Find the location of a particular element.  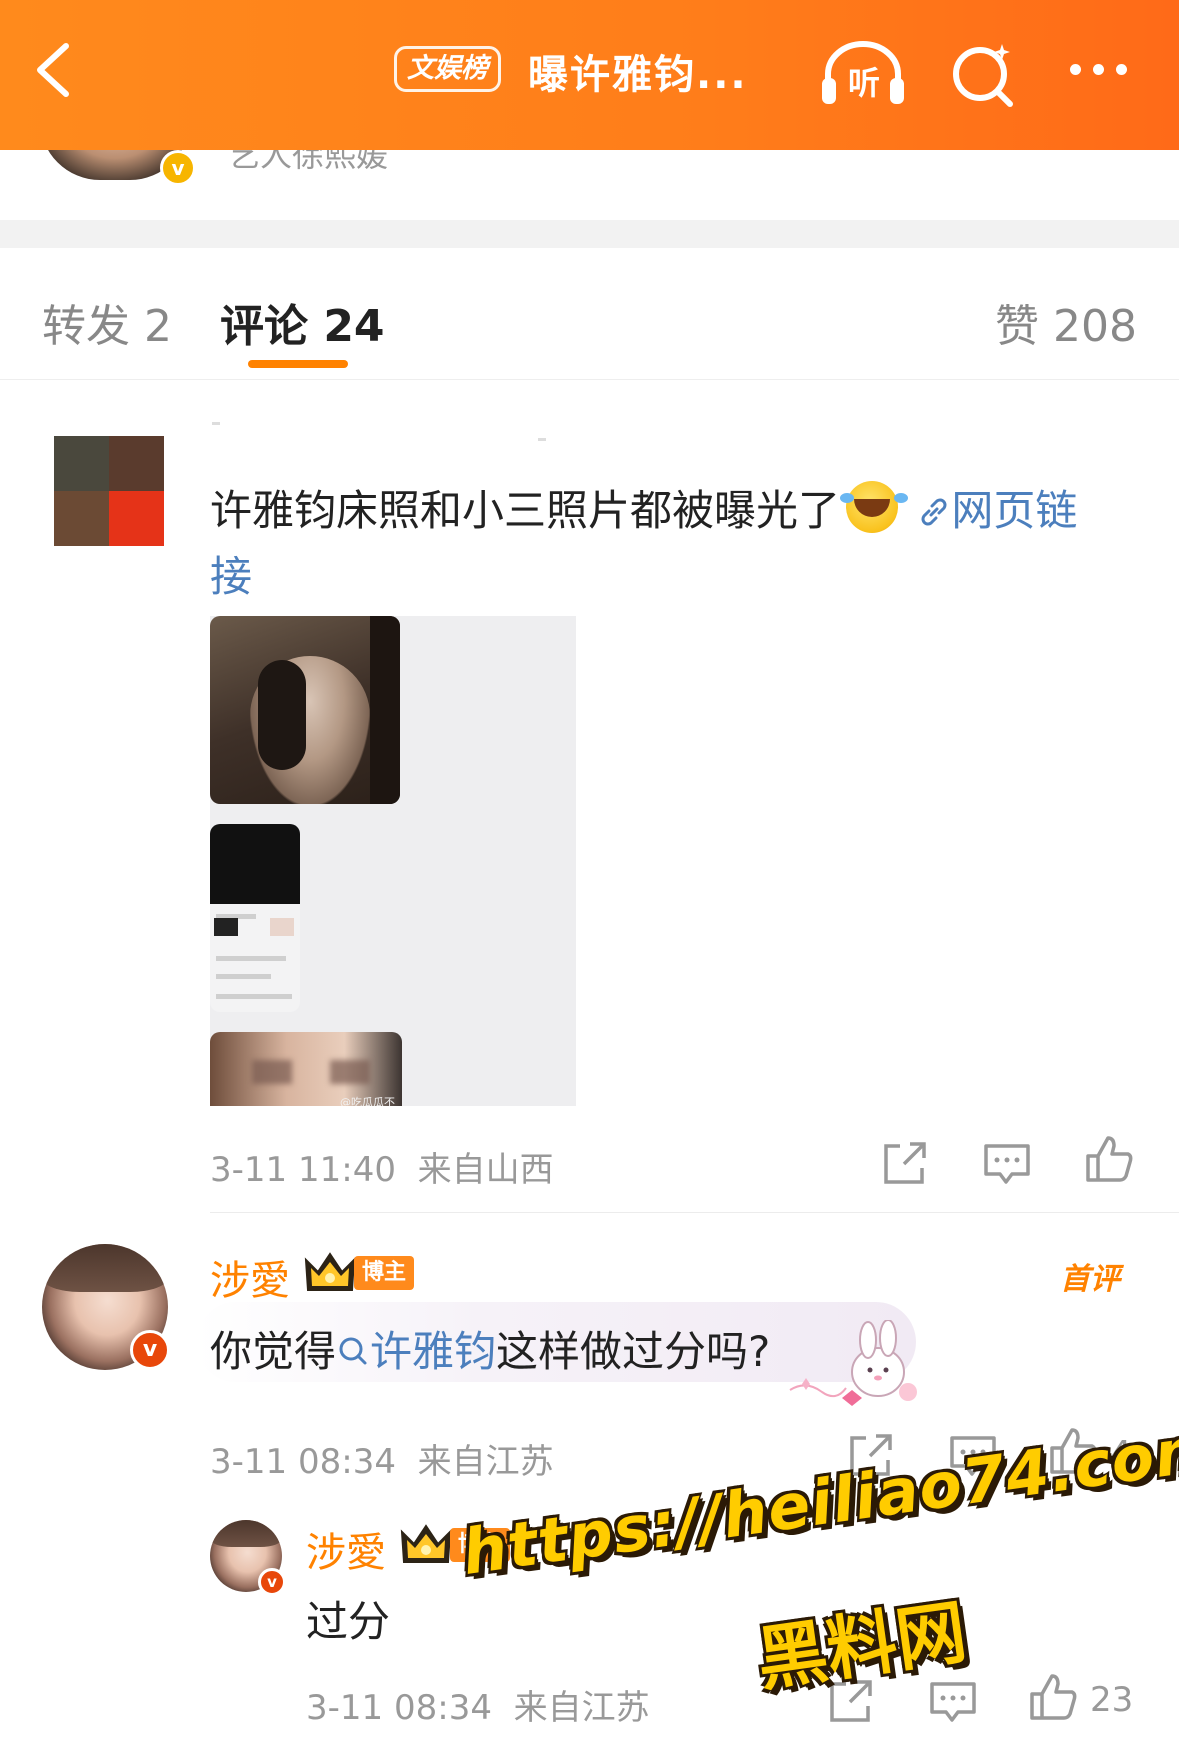

reply-username: 涉愛 is located at coordinates (346, 1549).